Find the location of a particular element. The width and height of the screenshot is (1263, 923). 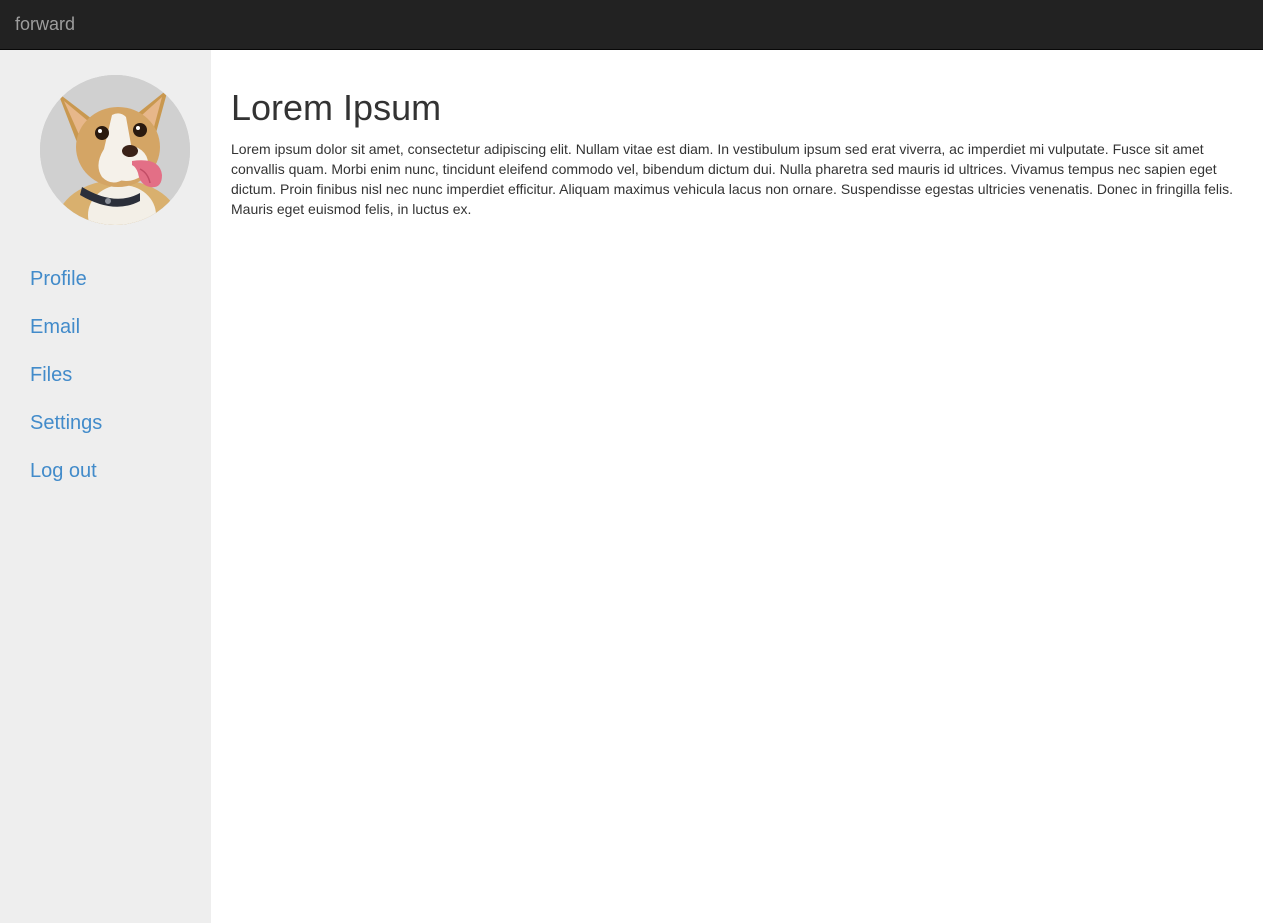

logout-link: Log out is located at coordinates (63, 471).